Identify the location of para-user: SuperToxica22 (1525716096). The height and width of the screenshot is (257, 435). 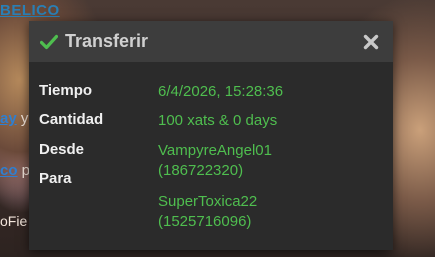
(207, 212).